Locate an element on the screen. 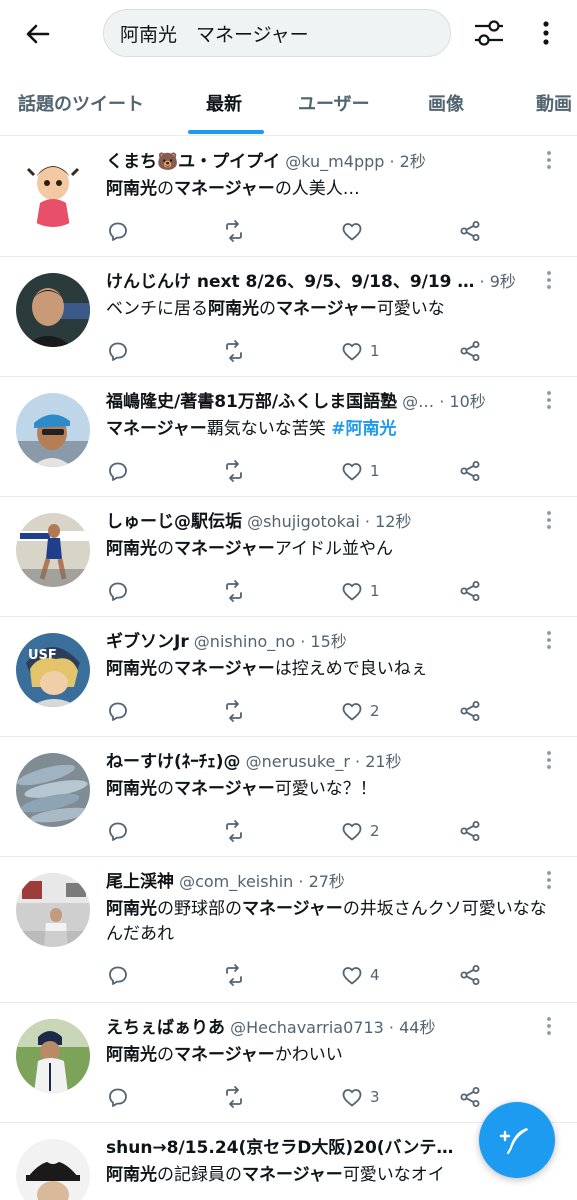 Image resolution: width=577 pixels, height=1200 pixels. tweet-header: けんじんけ next 8/26、9/5、9/18、9/19 … · 9秒 is located at coordinates (321, 282).